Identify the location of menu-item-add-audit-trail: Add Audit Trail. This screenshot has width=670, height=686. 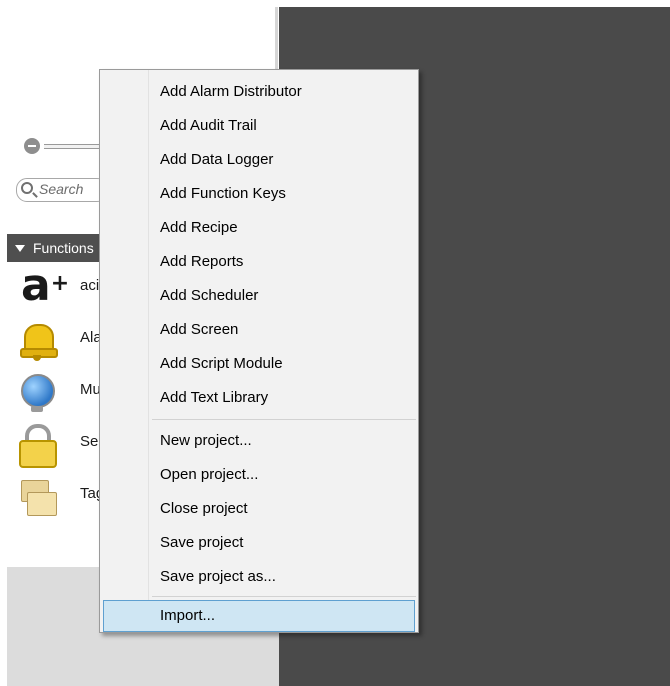
(259, 126).